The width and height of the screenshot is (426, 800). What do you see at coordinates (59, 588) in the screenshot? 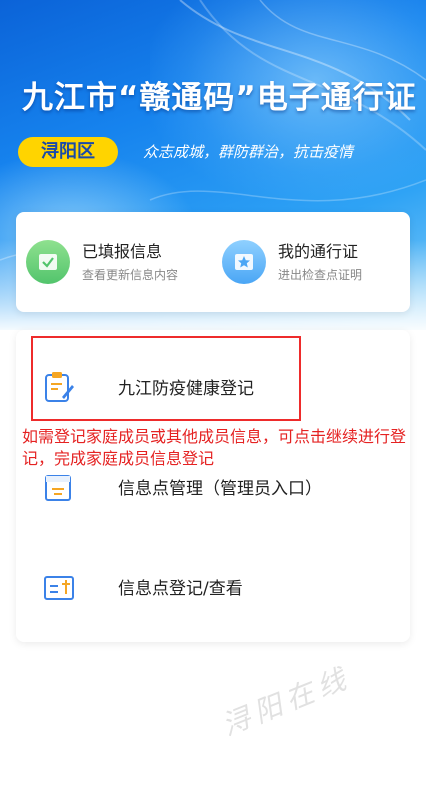
I see `card-register-icon` at bounding box center [59, 588].